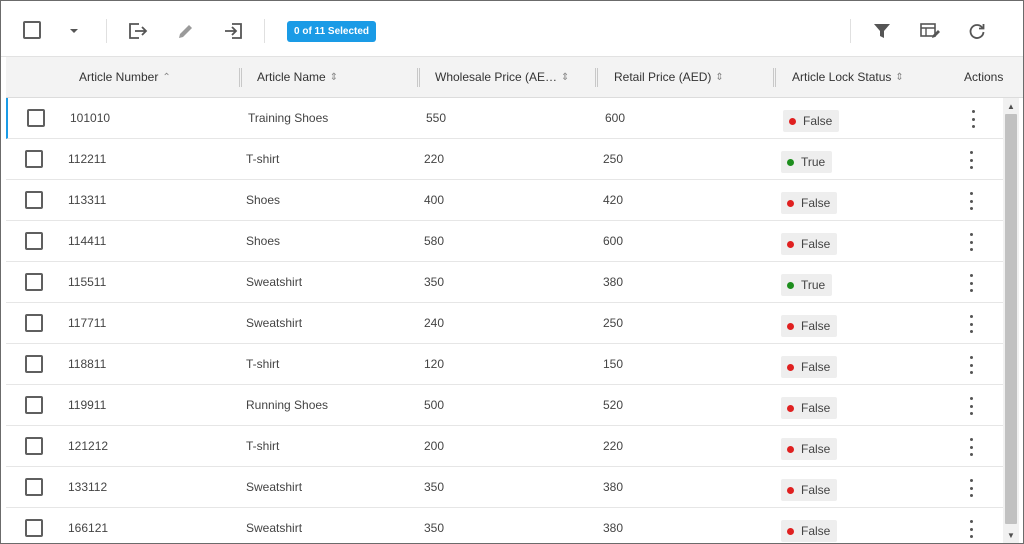  I want to click on vertical-scrollbar: ▲ ▼, so click(1011, 320).